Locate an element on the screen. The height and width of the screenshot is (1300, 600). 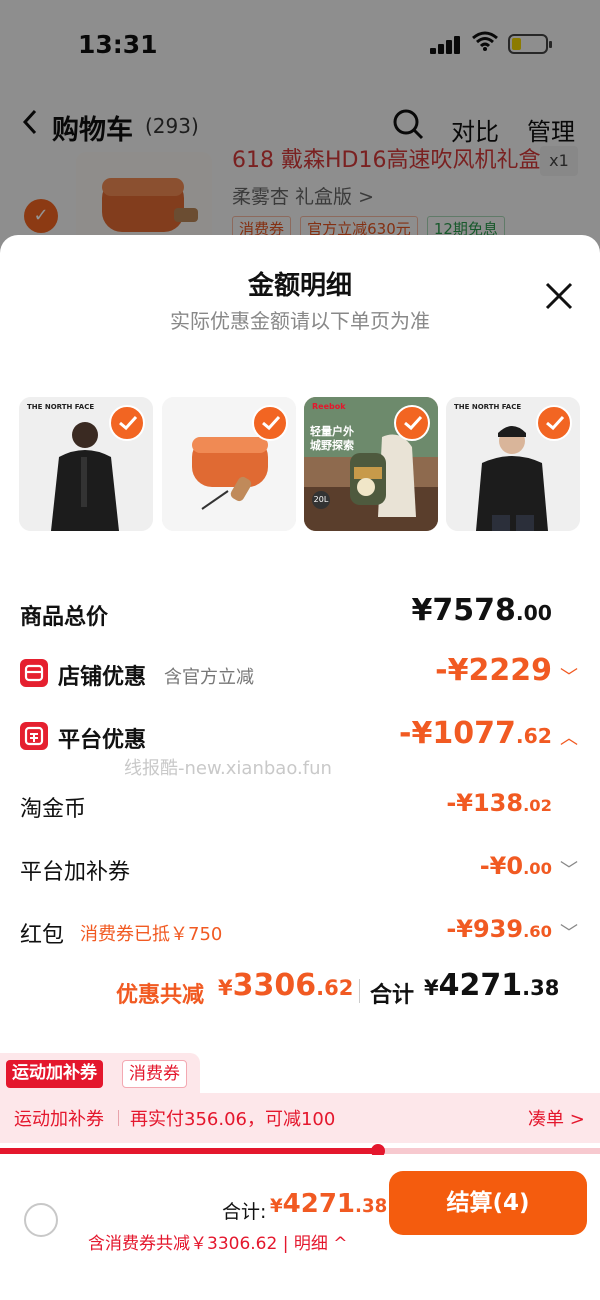
platform-icon is located at coordinates (34, 736).